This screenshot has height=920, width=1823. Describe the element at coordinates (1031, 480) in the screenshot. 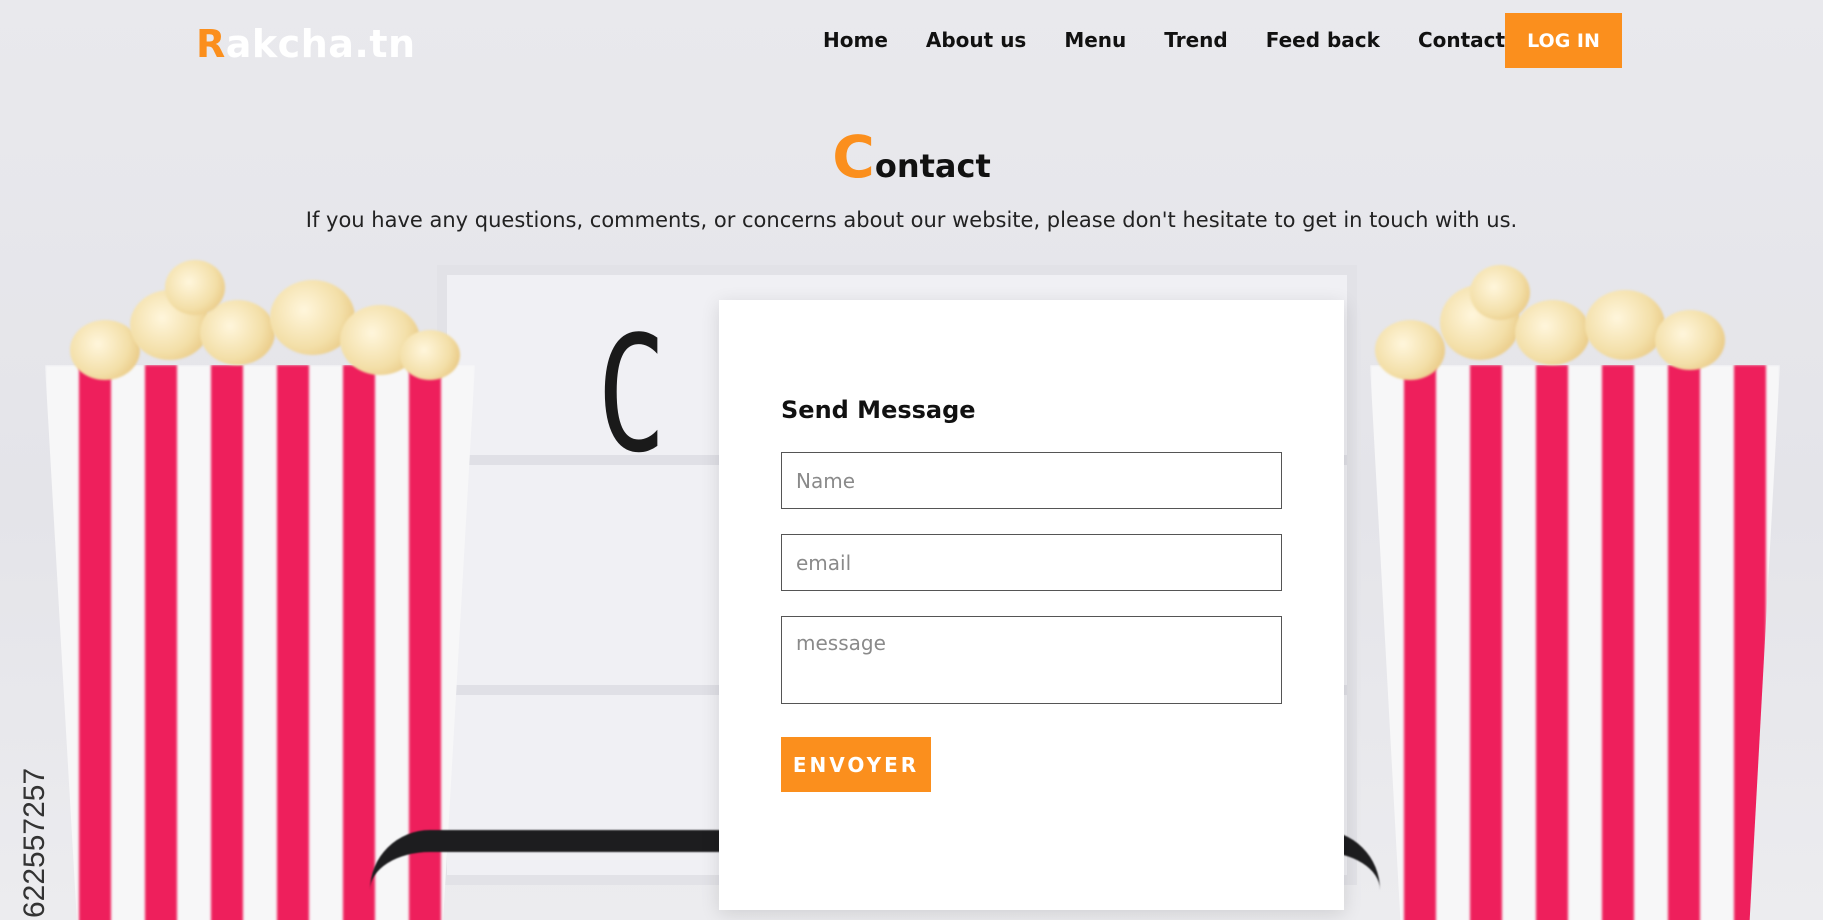

I see `name-input` at that location.